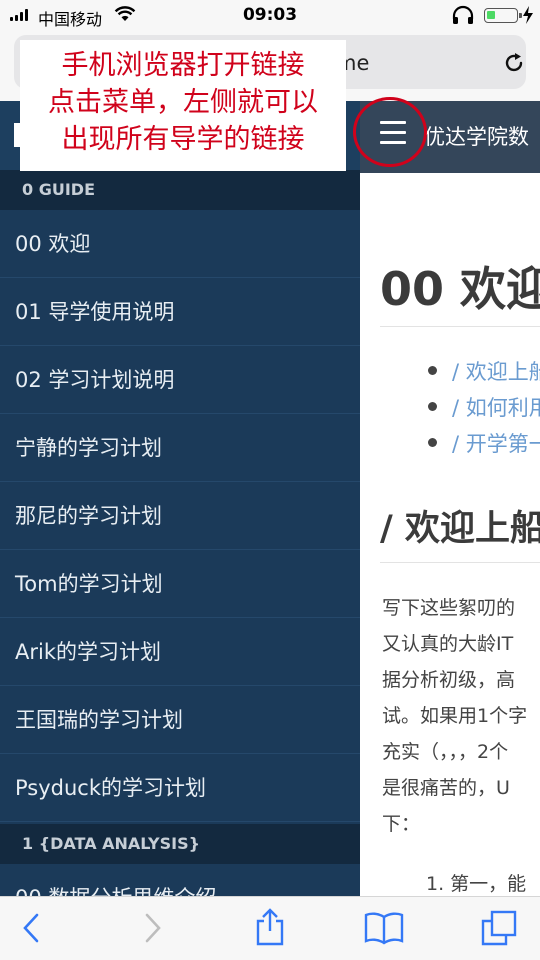 The image size is (540, 960). Describe the element at coordinates (491, 15) in the screenshot. I see `battery-level` at that location.